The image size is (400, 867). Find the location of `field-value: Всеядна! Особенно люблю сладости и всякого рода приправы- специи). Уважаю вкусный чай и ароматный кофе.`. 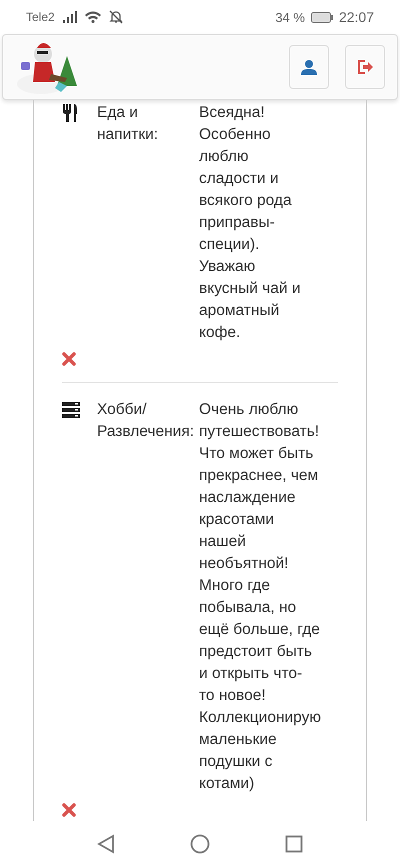

field-value: Всеядна! Особенно люблю сладости и всякого рода приправы- специи). Уважаю вкусный чай и ароматный кофе. is located at coordinates (250, 223).